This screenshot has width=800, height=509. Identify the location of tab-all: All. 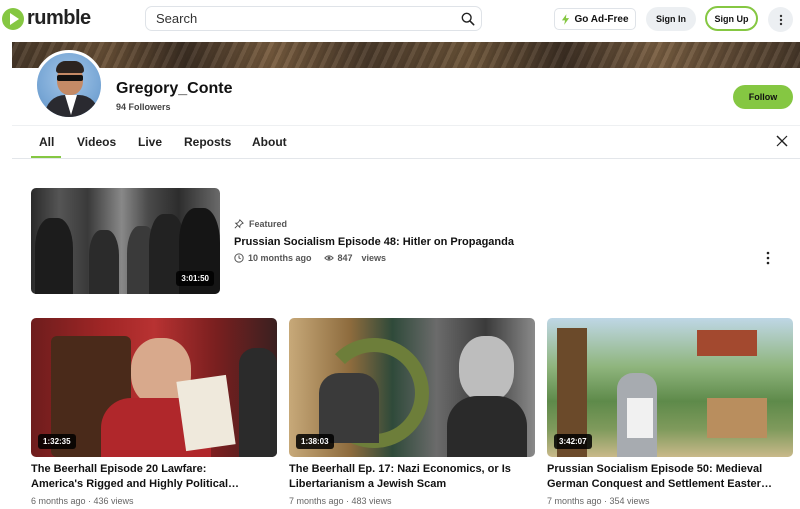
(46, 142).